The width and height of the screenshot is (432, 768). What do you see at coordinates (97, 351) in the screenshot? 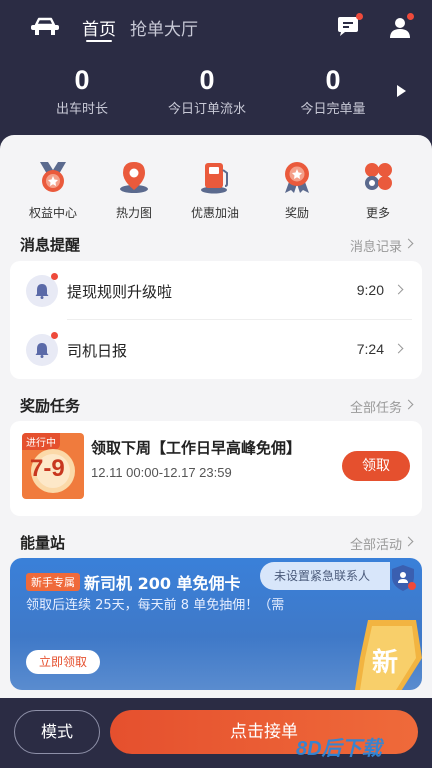
I see `message-text: 司机日报` at bounding box center [97, 351].